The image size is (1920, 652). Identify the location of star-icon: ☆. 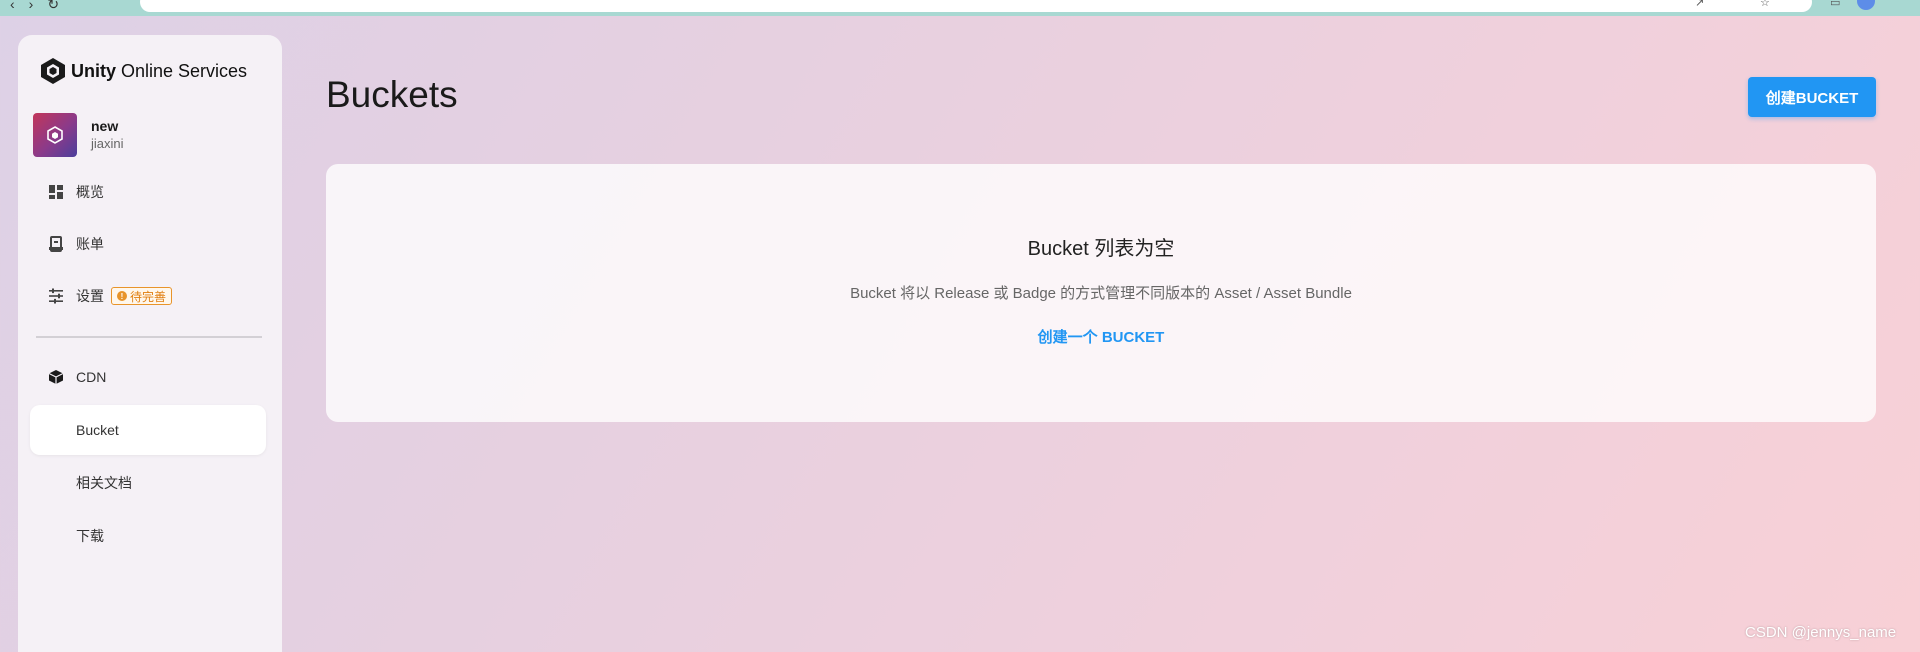
(1765, 4).